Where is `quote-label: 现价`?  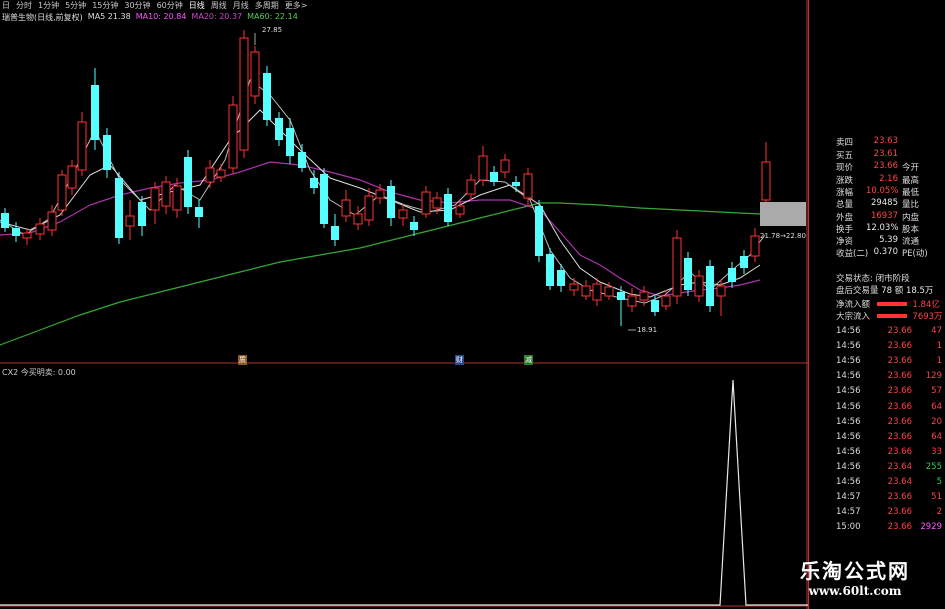 quote-label: 现价 is located at coordinates (845, 168).